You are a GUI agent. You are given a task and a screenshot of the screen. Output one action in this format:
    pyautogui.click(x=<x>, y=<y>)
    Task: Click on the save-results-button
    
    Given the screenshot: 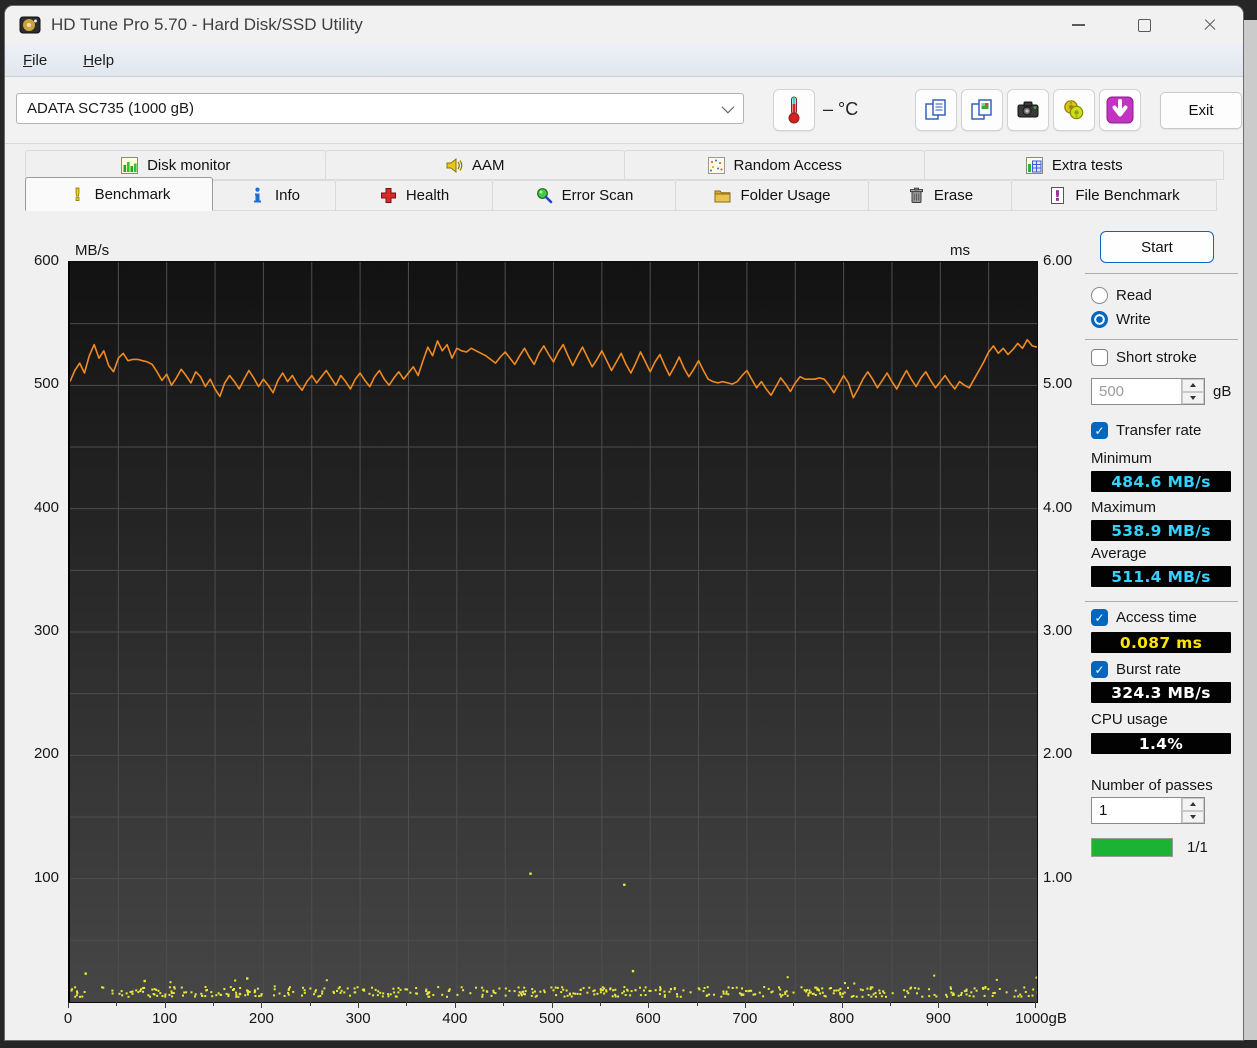 What is the action you would take?
    pyautogui.click(x=1120, y=110)
    